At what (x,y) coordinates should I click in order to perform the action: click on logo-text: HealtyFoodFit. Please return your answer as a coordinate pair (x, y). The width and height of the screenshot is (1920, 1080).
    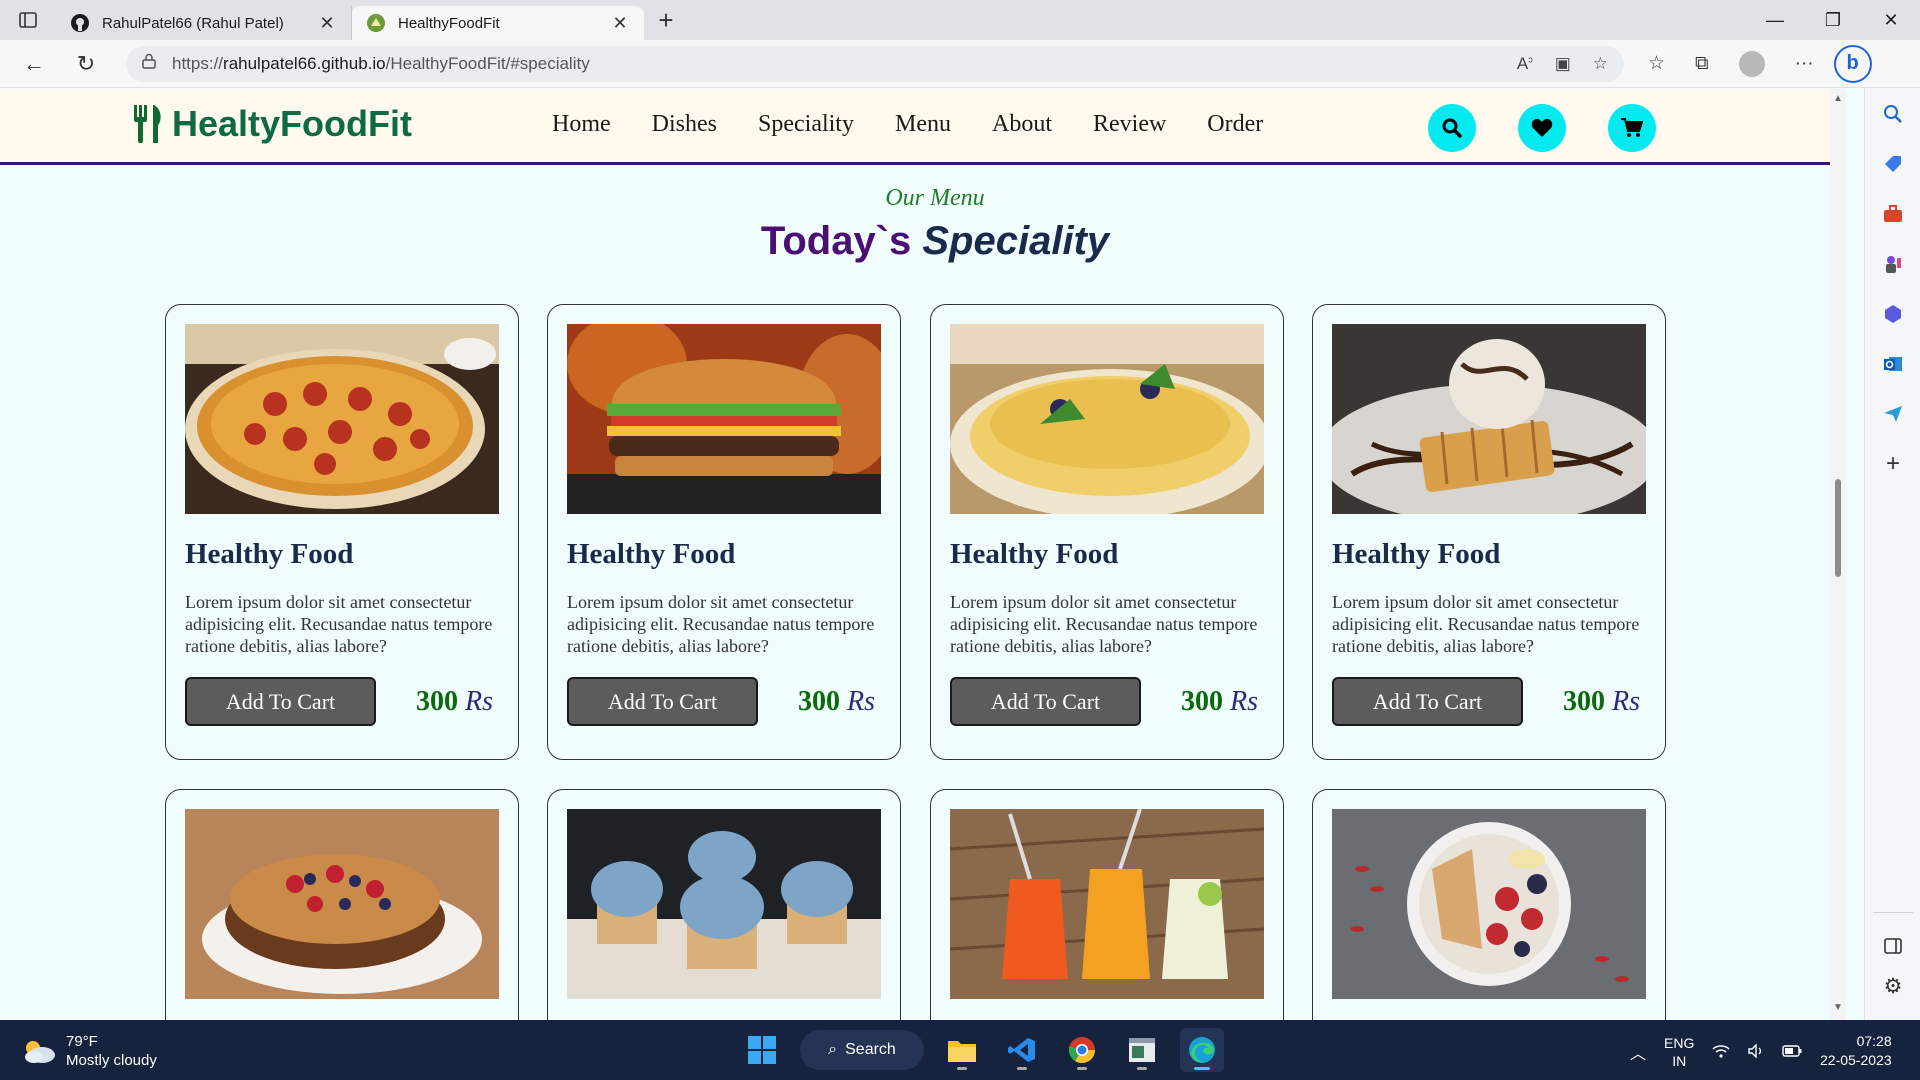
    Looking at the image, I should click on (292, 123).